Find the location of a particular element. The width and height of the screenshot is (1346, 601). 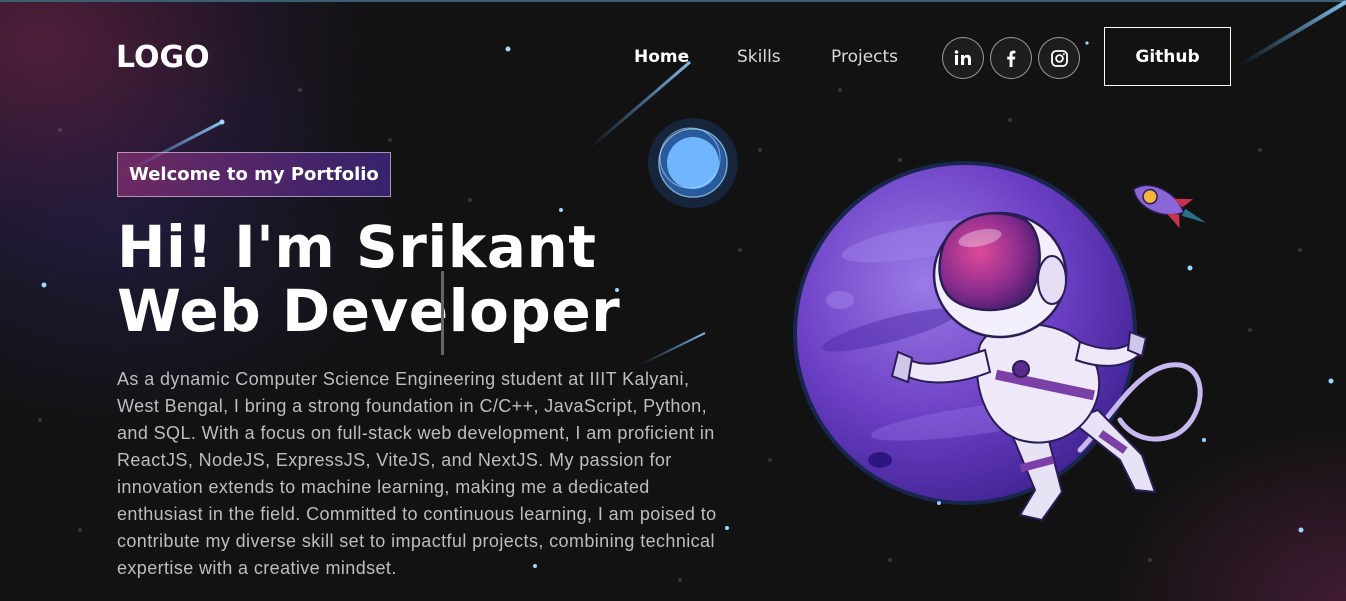

typing-cursor is located at coordinates (442, 313).